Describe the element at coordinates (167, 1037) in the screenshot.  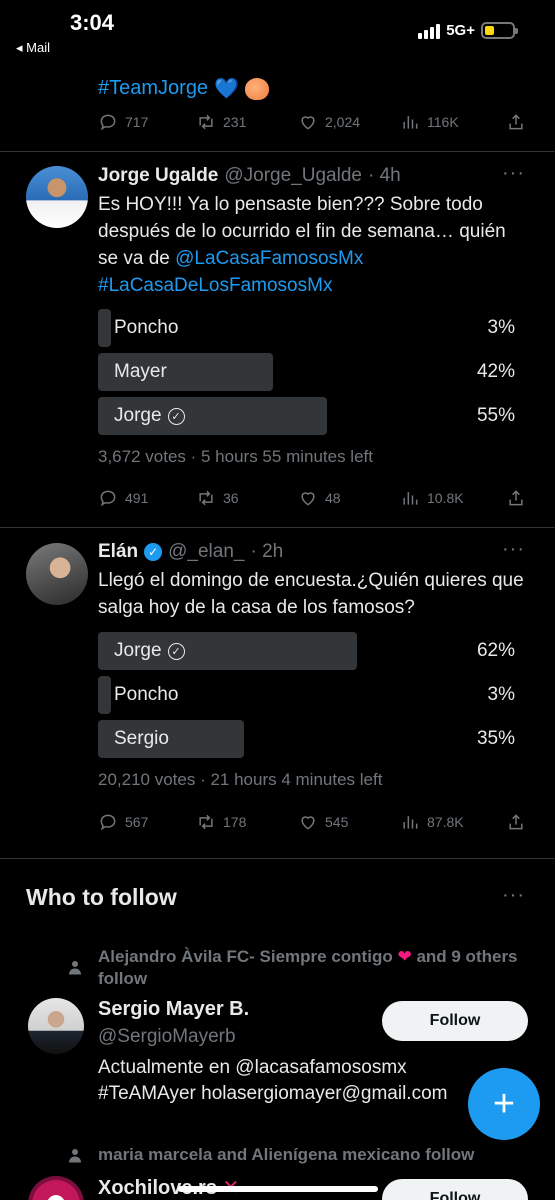
I see `suggested-user-handle: @SergioMayerb` at that location.